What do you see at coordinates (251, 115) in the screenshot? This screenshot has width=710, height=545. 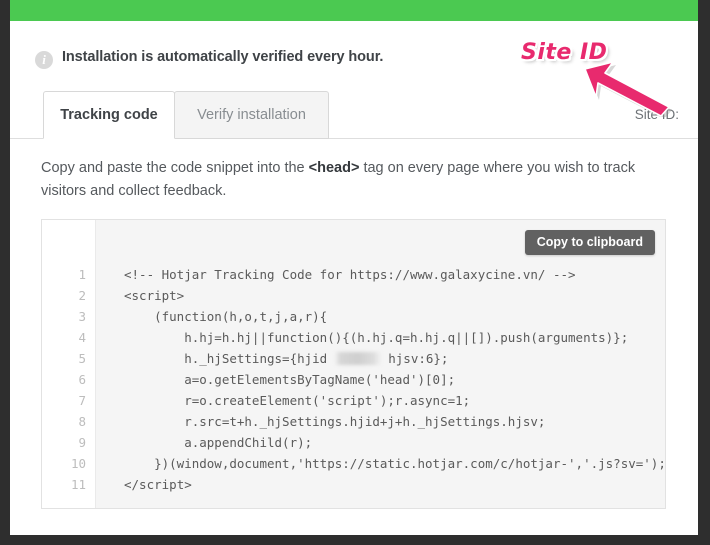 I see `tab-verify-installation: Verify installation` at bounding box center [251, 115].